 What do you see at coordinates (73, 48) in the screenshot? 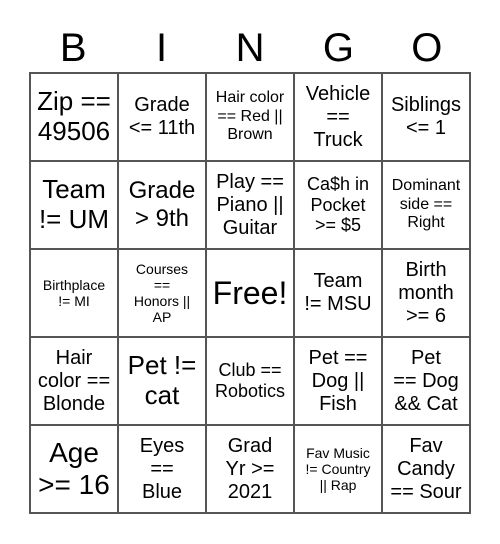
I see `header-letter: B` at bounding box center [73, 48].